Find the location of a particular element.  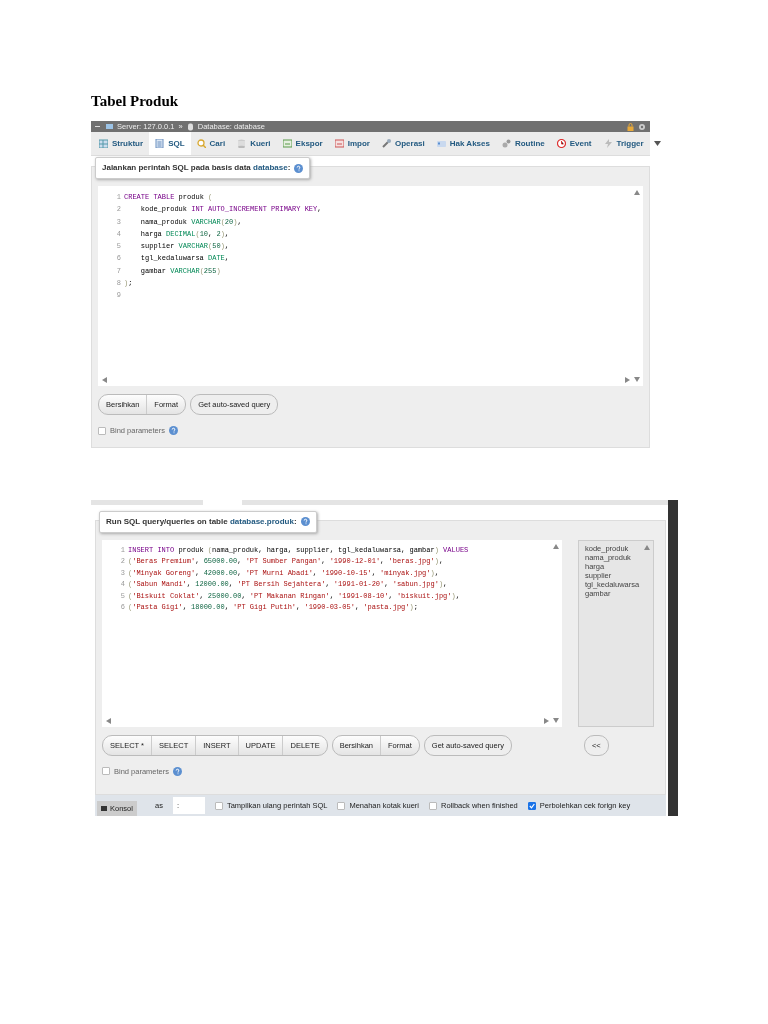

bolt-icon is located at coordinates (608, 143).